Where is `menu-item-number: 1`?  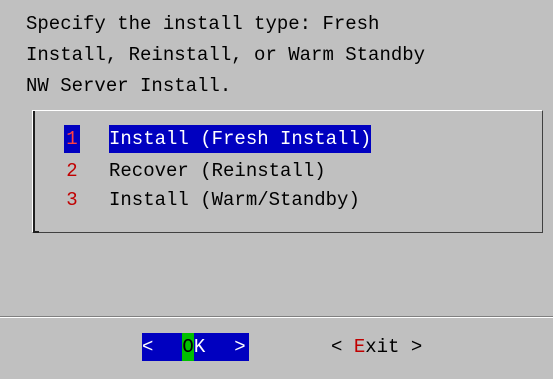 menu-item-number: 1 is located at coordinates (72, 139).